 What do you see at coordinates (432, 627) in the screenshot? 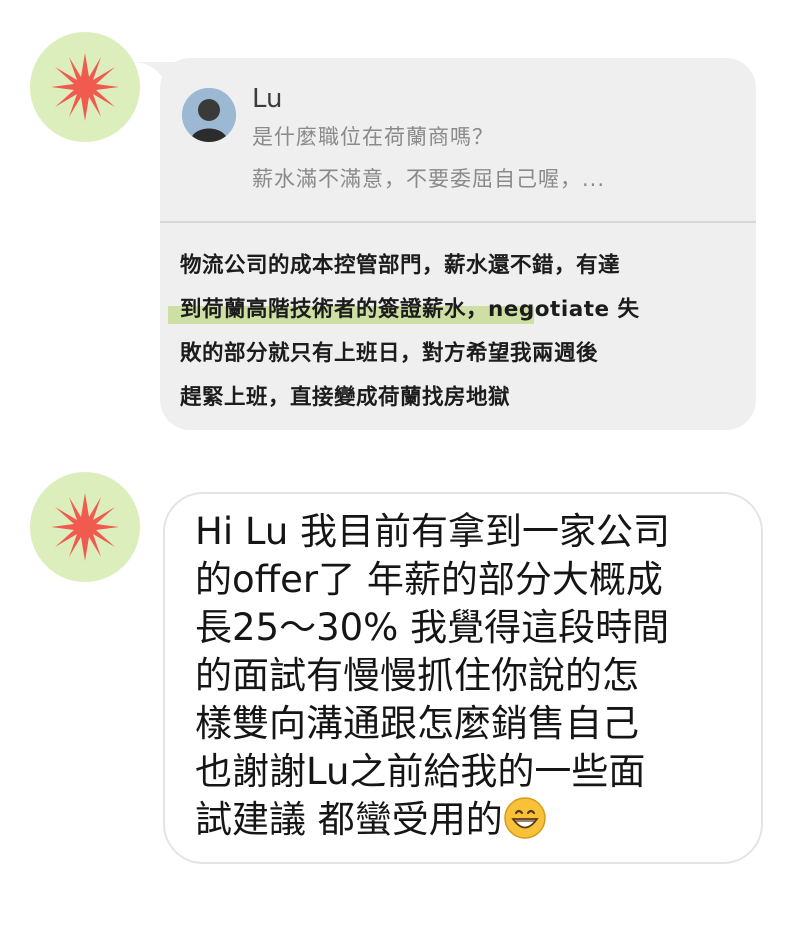
I see `message-text-line: 長25～30% 我覺得這段時間` at bounding box center [432, 627].